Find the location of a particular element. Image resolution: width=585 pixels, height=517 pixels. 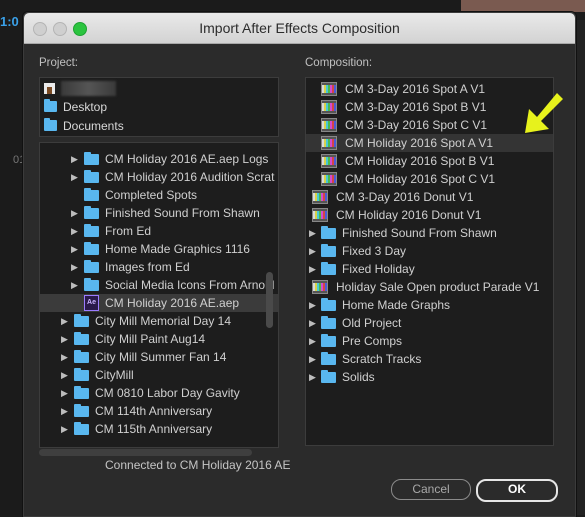

composition-folder-row: ▶ Finished Sound From Shawn is located at coordinates (429, 233).